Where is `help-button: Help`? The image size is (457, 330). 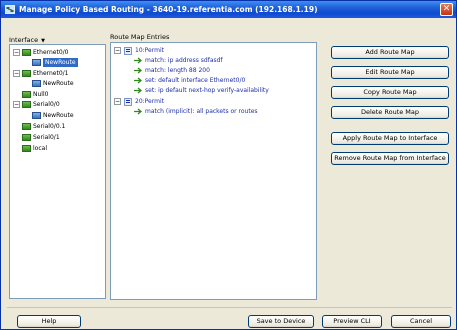
help-button: Help is located at coordinates (49, 321).